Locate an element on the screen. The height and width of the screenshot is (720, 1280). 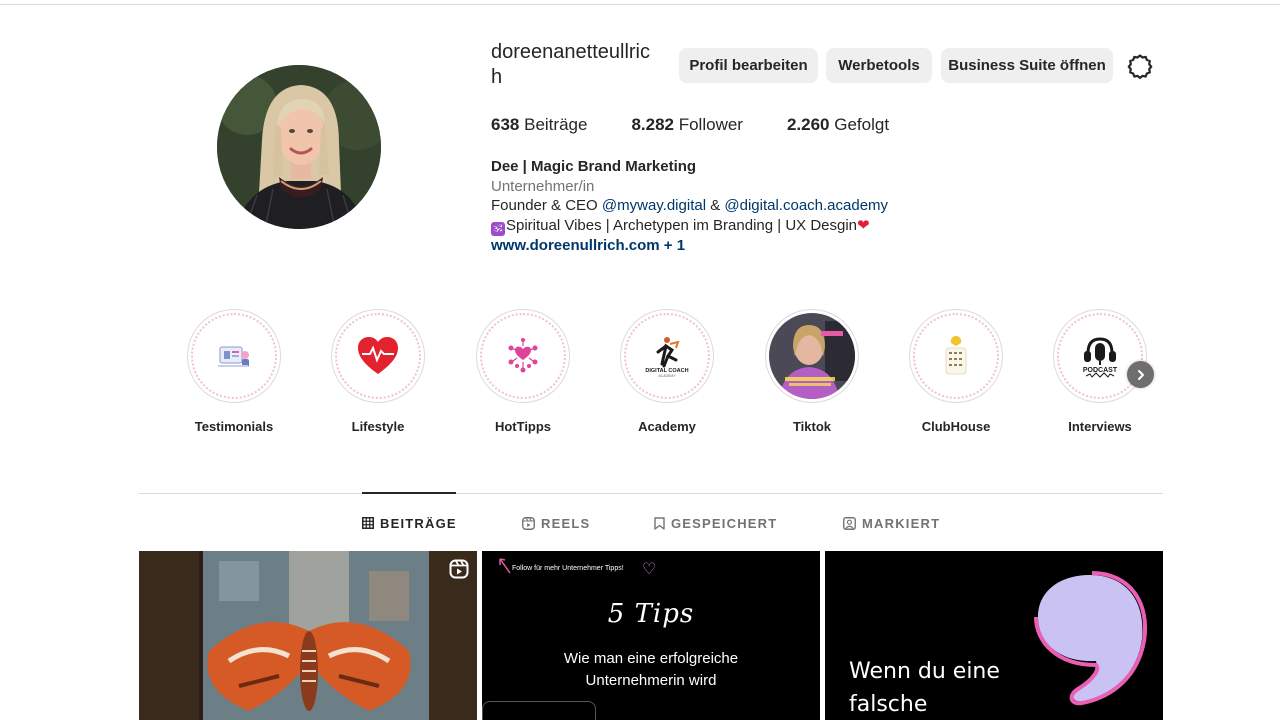
stat-followers-count: 8.282 is located at coordinates (652, 124).